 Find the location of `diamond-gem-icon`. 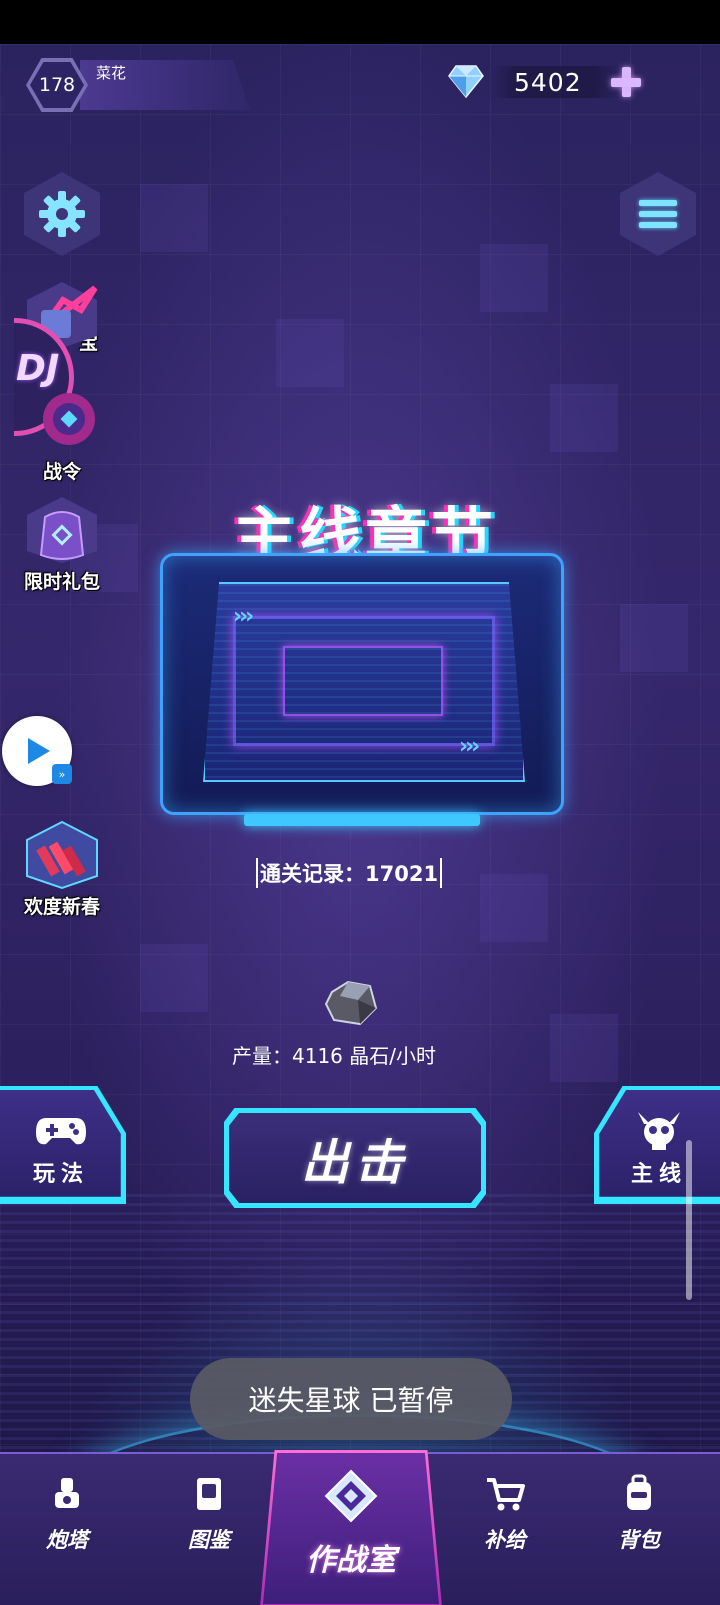

diamond-gem-icon is located at coordinates (466, 81).